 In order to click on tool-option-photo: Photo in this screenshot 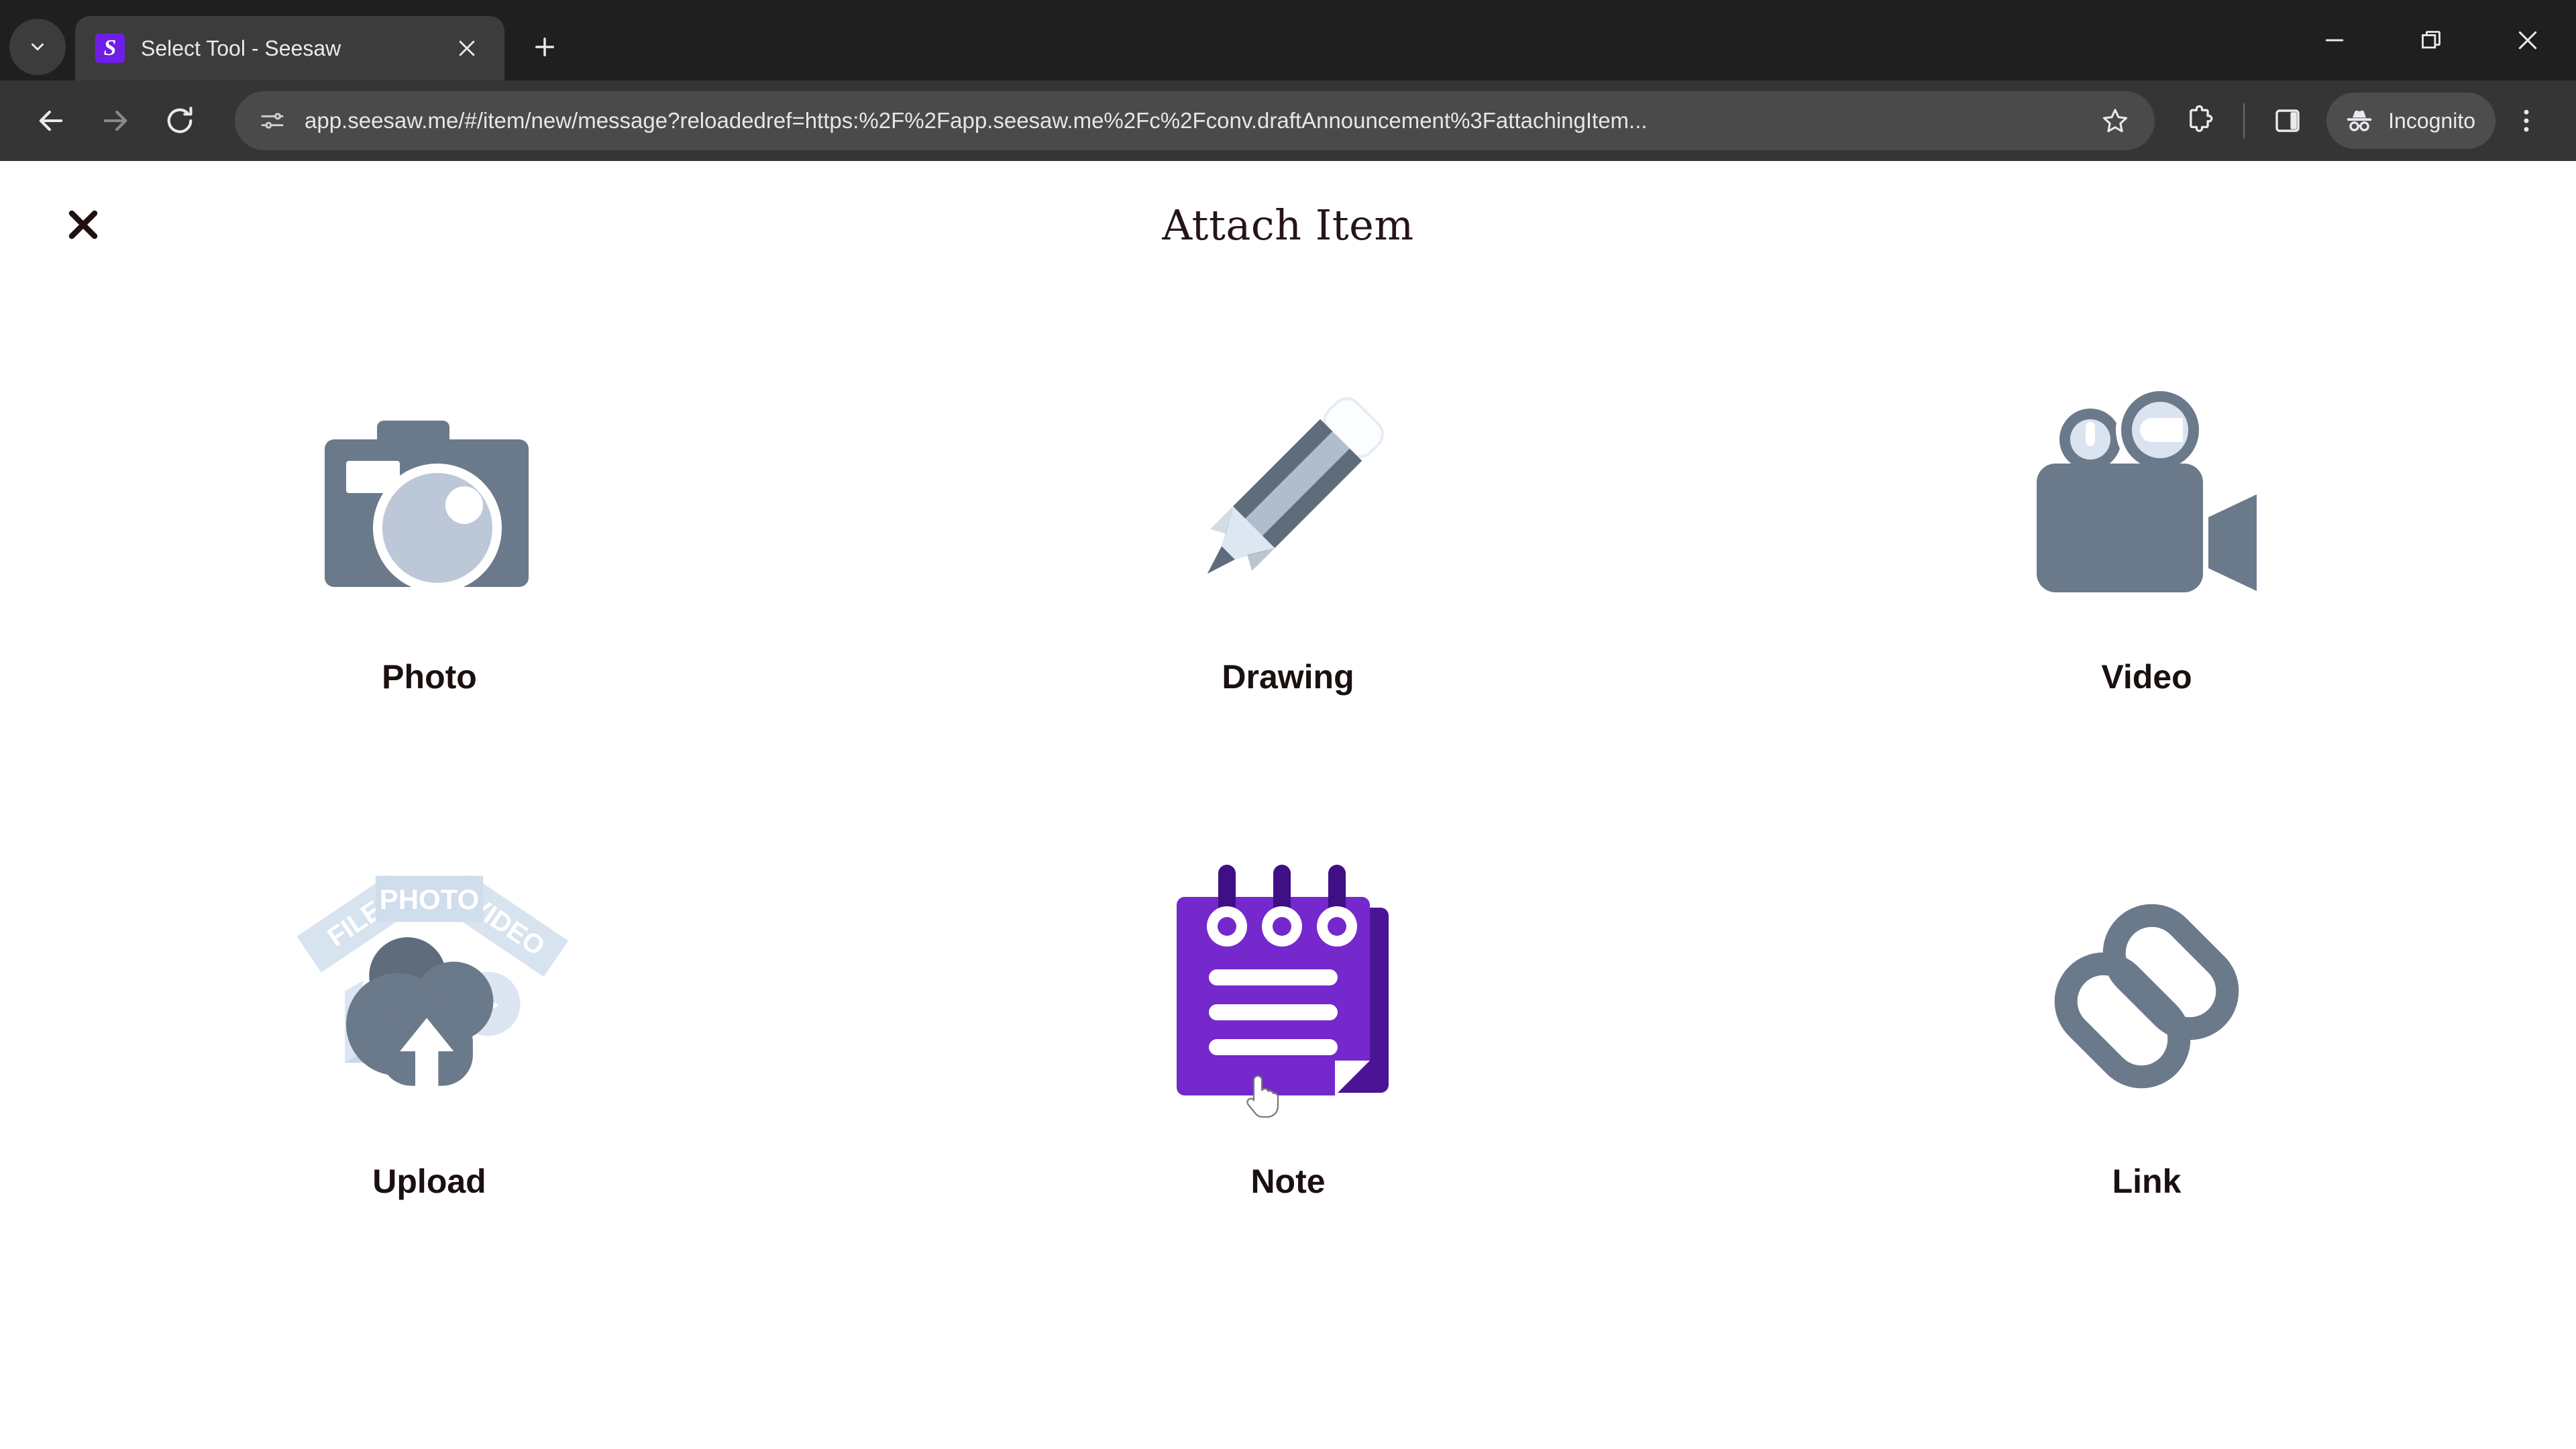, I will do `click(429, 563)`.